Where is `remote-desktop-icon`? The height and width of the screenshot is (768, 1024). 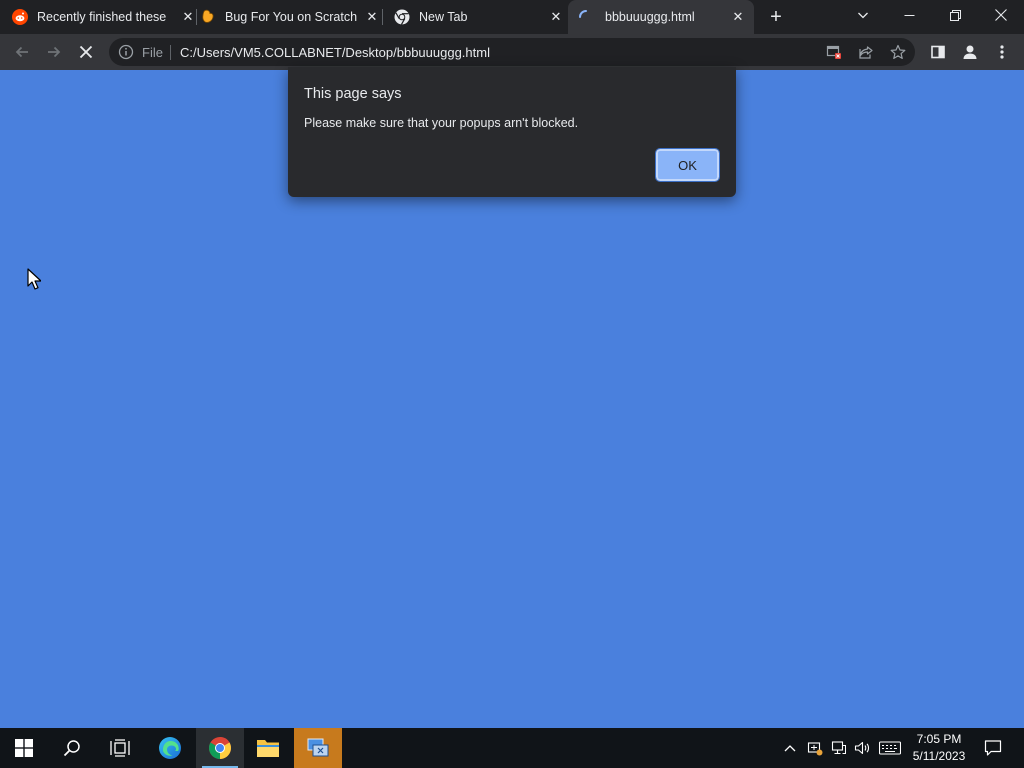 remote-desktop-icon is located at coordinates (318, 747).